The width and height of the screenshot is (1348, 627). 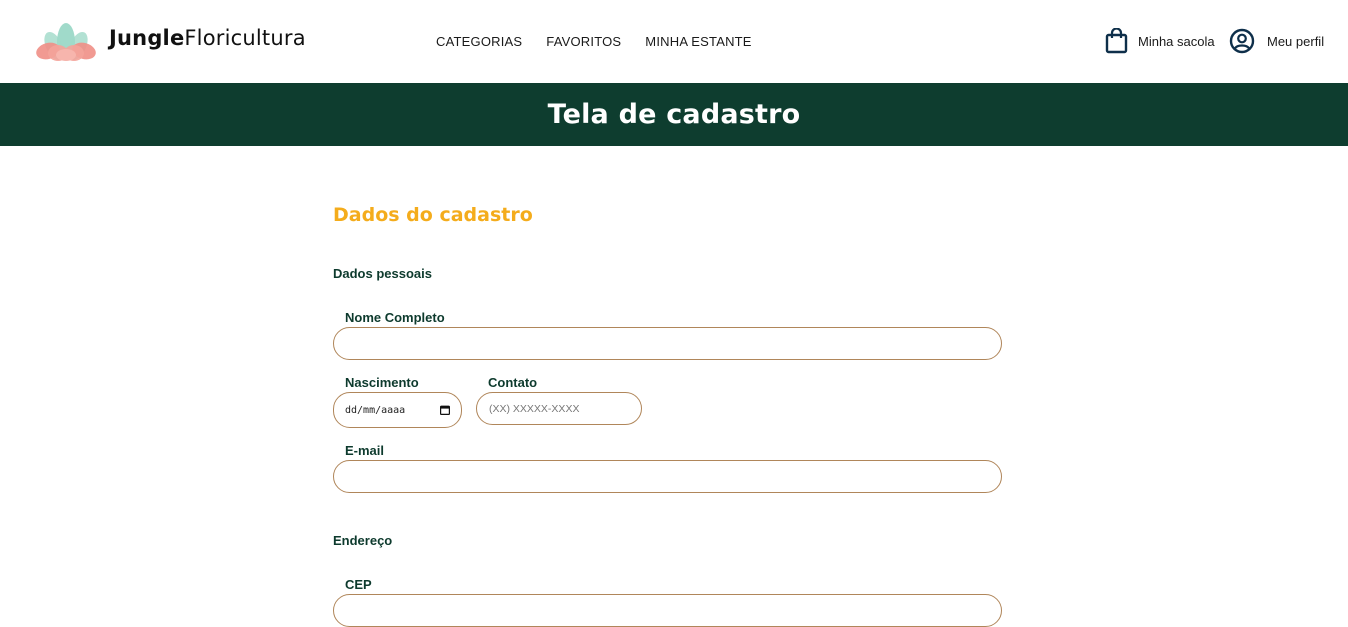 What do you see at coordinates (66, 41) in the screenshot?
I see `lotus-logo-icon` at bounding box center [66, 41].